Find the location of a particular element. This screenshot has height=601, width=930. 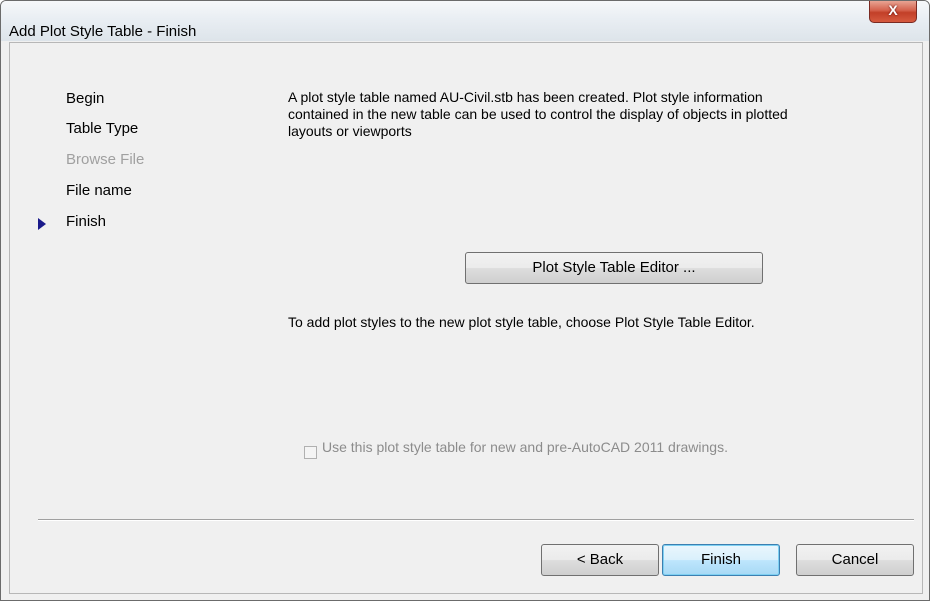

finish-button: Finish is located at coordinates (721, 560).